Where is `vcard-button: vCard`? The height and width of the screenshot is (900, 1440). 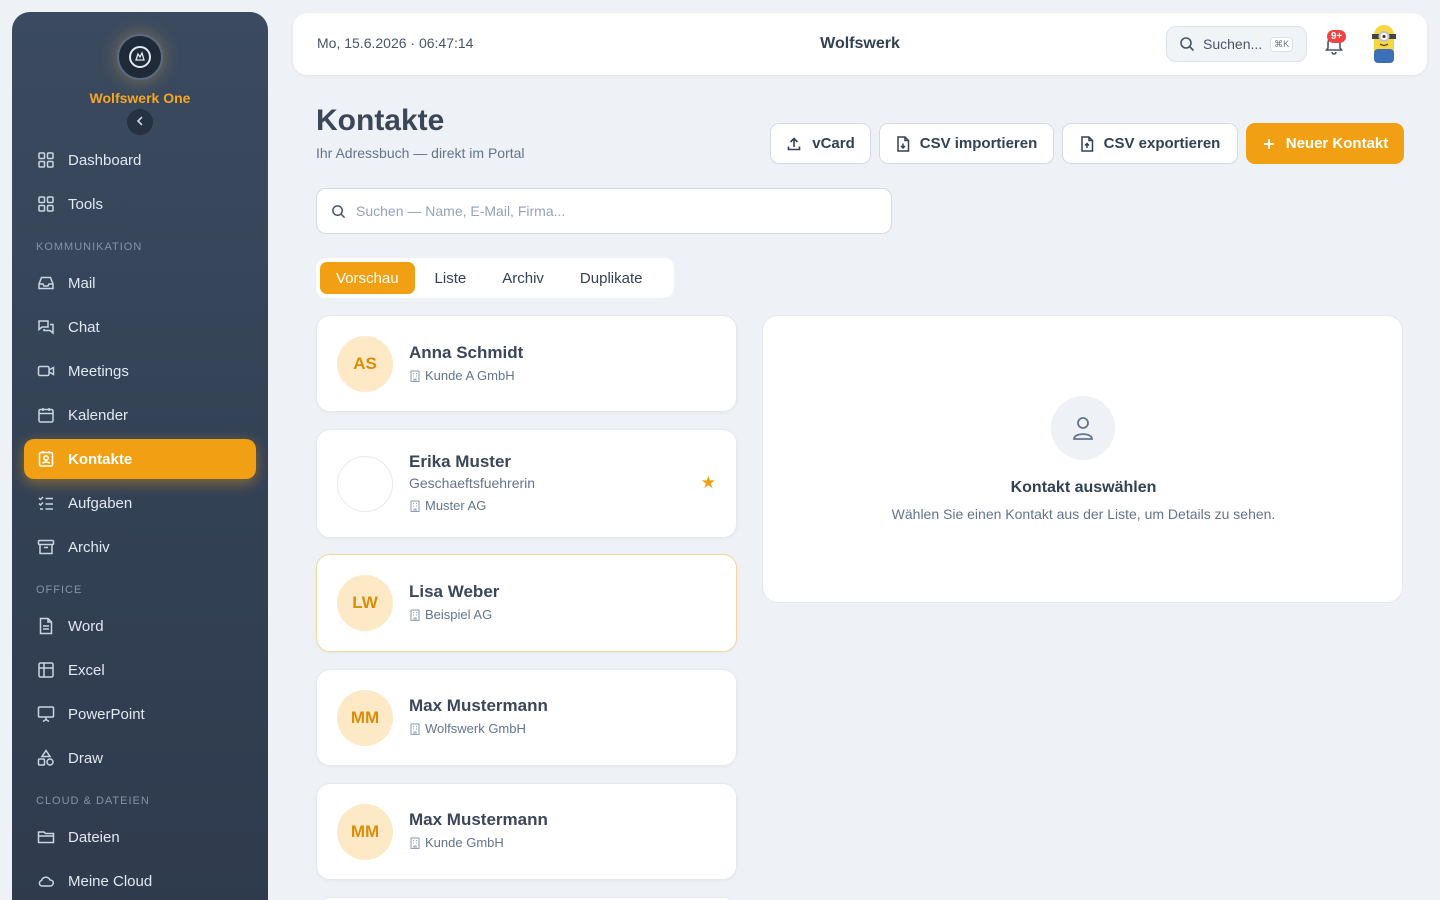 vcard-button: vCard is located at coordinates (820, 143).